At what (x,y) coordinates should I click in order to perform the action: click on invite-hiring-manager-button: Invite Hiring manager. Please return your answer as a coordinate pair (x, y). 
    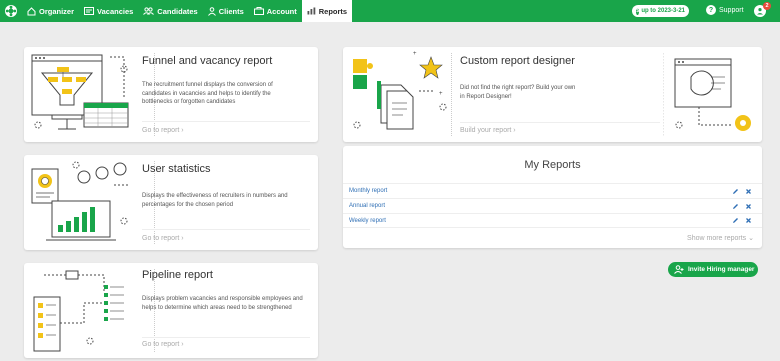
    Looking at the image, I should click on (713, 269).